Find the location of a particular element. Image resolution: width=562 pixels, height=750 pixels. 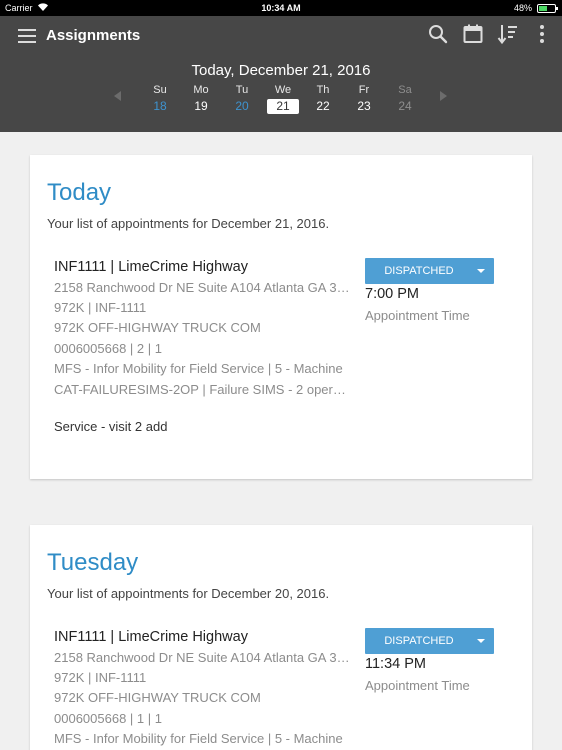

previous-week-icon is located at coordinates (117, 96).